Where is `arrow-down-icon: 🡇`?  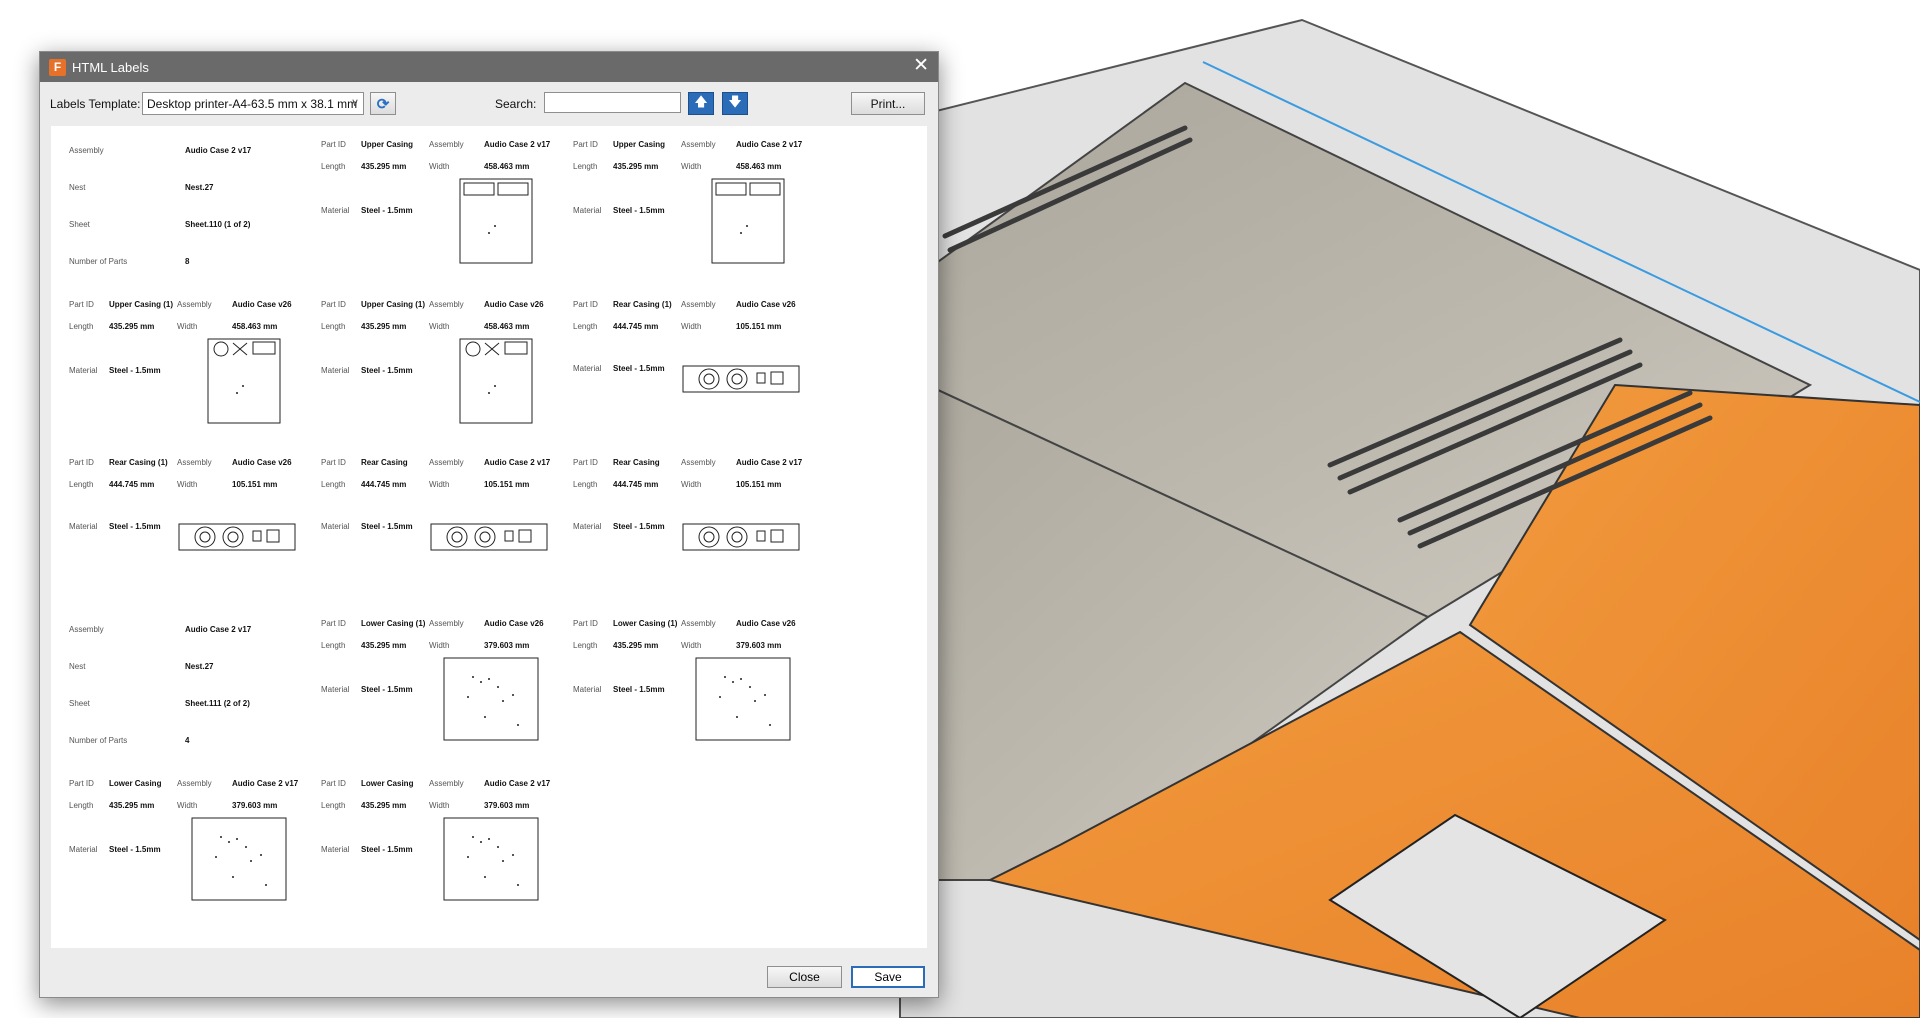
arrow-down-icon: 🡇 is located at coordinates (735, 101).